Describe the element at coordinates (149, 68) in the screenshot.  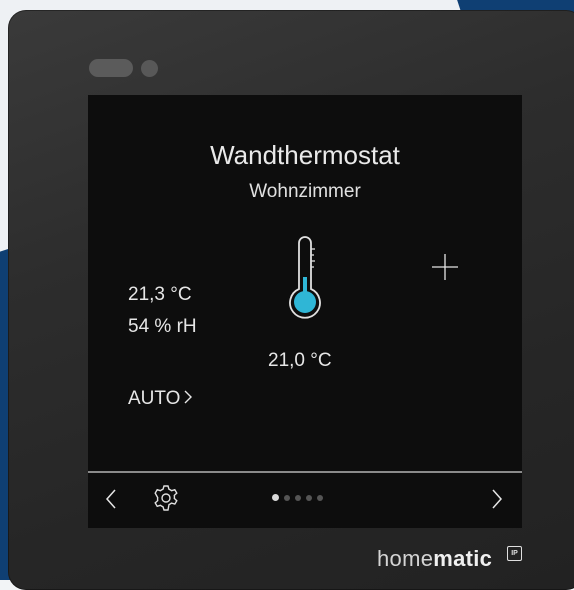
I see `light-sensor` at that location.